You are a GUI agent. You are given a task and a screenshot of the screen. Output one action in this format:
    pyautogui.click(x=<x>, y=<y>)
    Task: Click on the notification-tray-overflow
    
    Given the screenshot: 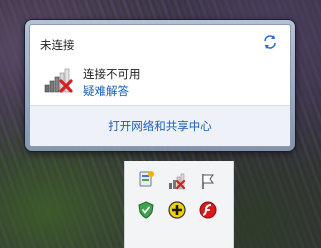 What is the action you would take?
    pyautogui.click(x=179, y=204)
    